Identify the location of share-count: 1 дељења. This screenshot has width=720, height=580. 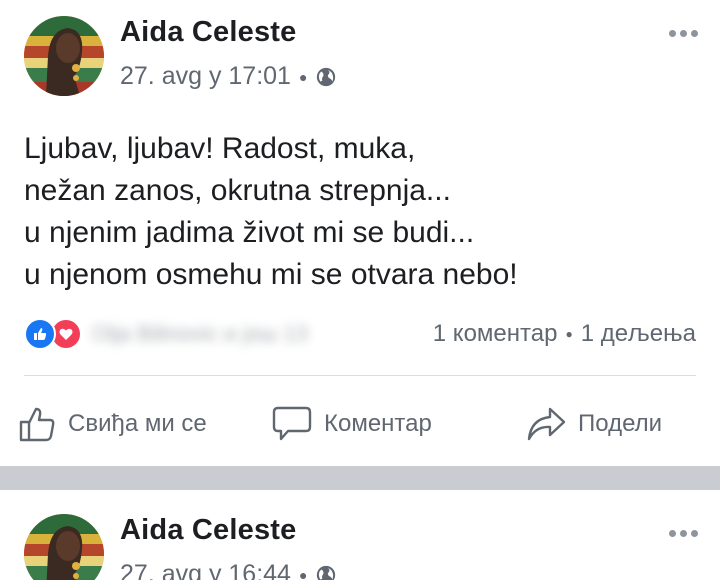
(638, 334).